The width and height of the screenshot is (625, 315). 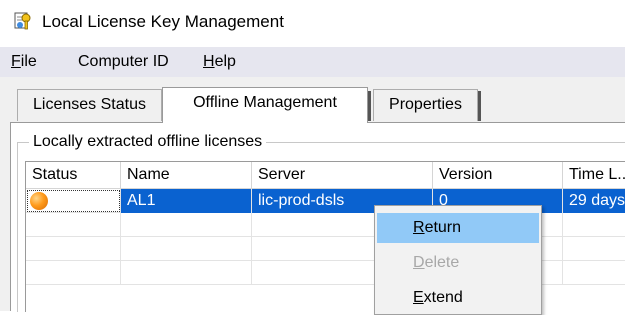 What do you see at coordinates (442, 262) in the screenshot?
I see `menu-item-delete-label: elete` at bounding box center [442, 262].